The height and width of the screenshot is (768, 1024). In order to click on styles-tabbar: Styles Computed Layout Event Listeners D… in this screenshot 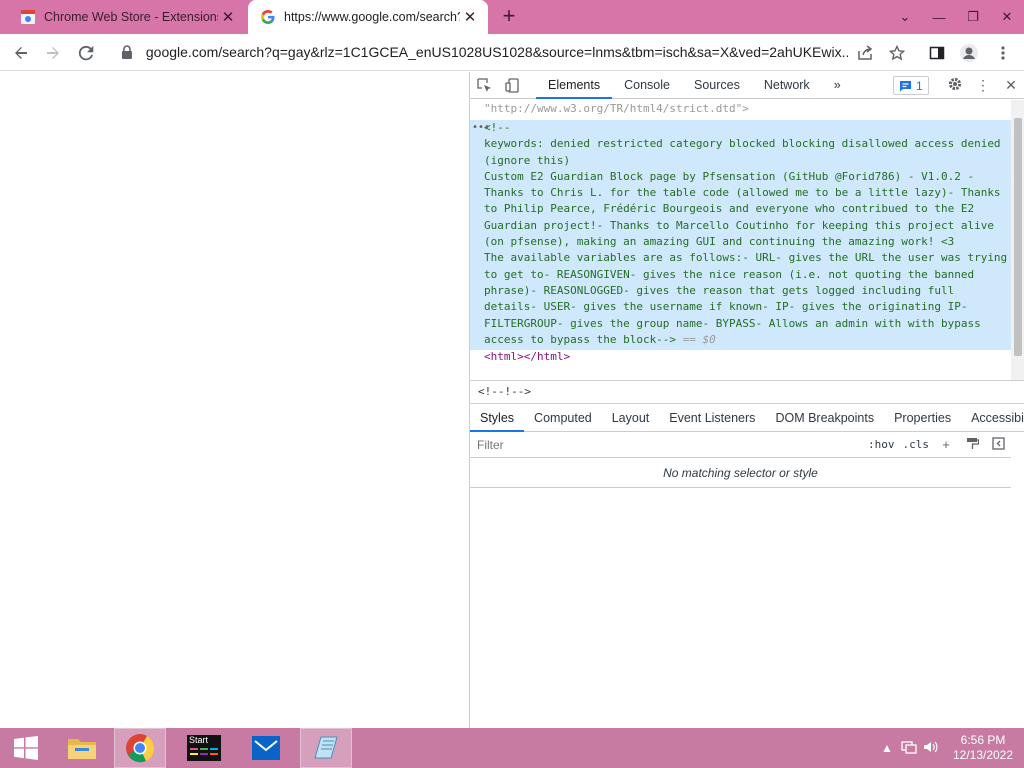, I will do `click(747, 418)`.